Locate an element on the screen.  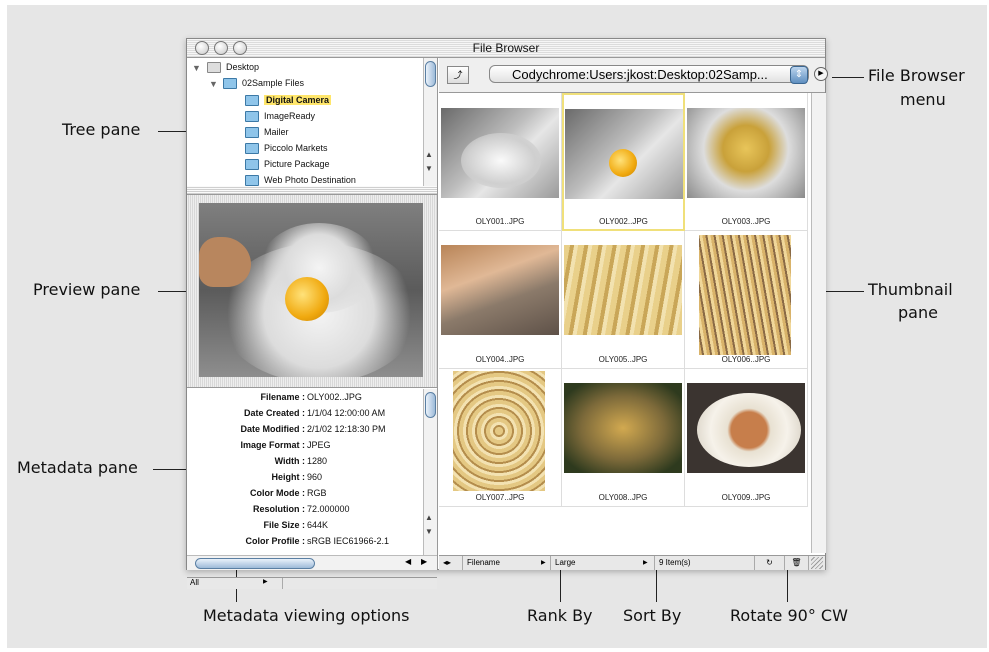
sort-by-label: Large is located at coordinates (565, 562).